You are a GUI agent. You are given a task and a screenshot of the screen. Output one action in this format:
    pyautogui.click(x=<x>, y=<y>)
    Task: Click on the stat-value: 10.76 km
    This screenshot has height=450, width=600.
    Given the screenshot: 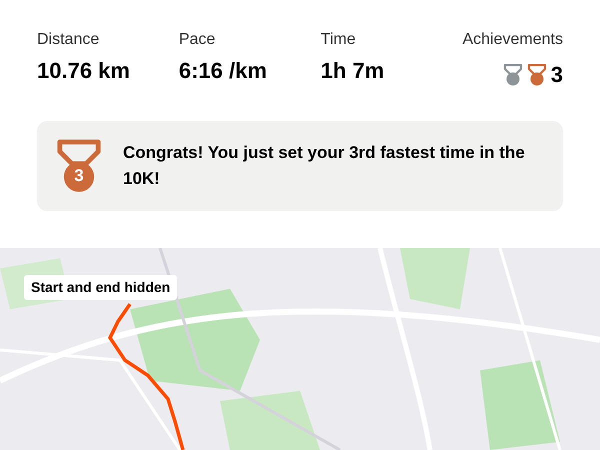 What is the action you would take?
    pyautogui.click(x=84, y=71)
    